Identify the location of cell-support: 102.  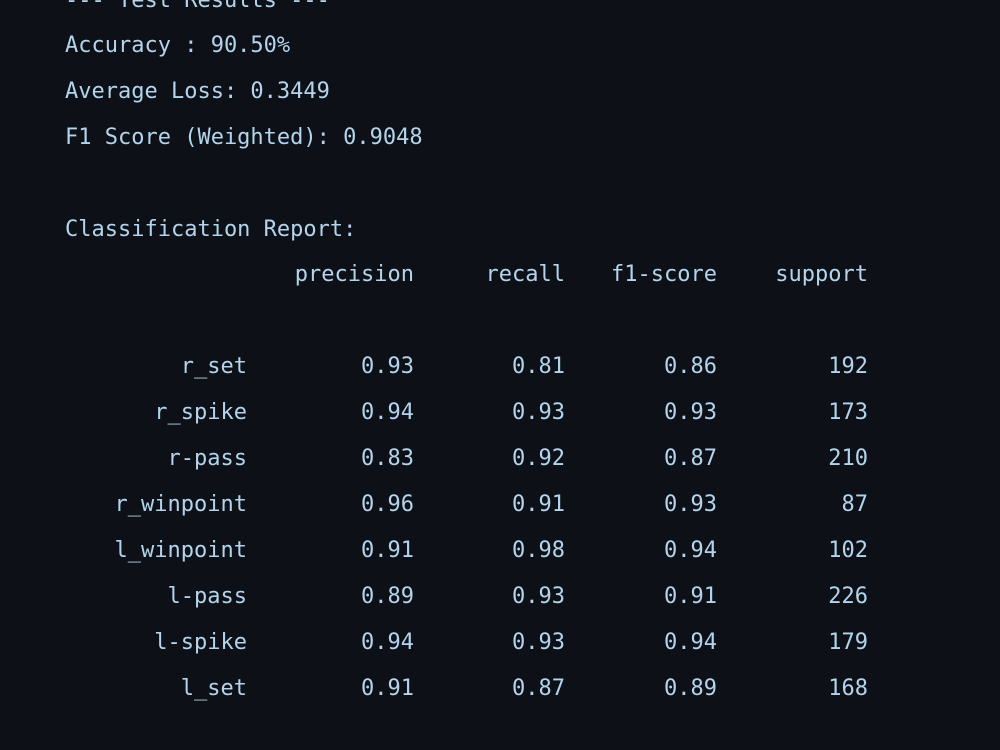
(848, 550).